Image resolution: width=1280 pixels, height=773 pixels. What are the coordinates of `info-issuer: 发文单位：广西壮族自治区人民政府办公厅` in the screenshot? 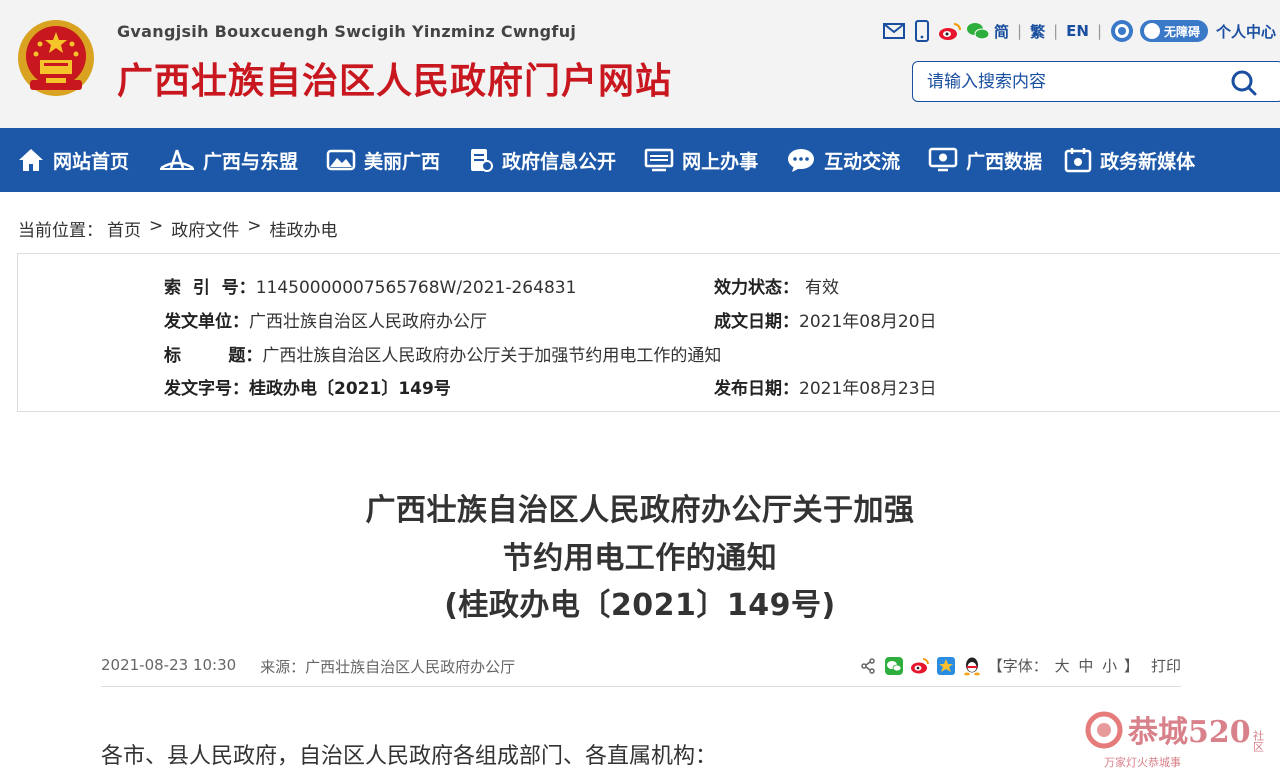 It's located at (325, 319).